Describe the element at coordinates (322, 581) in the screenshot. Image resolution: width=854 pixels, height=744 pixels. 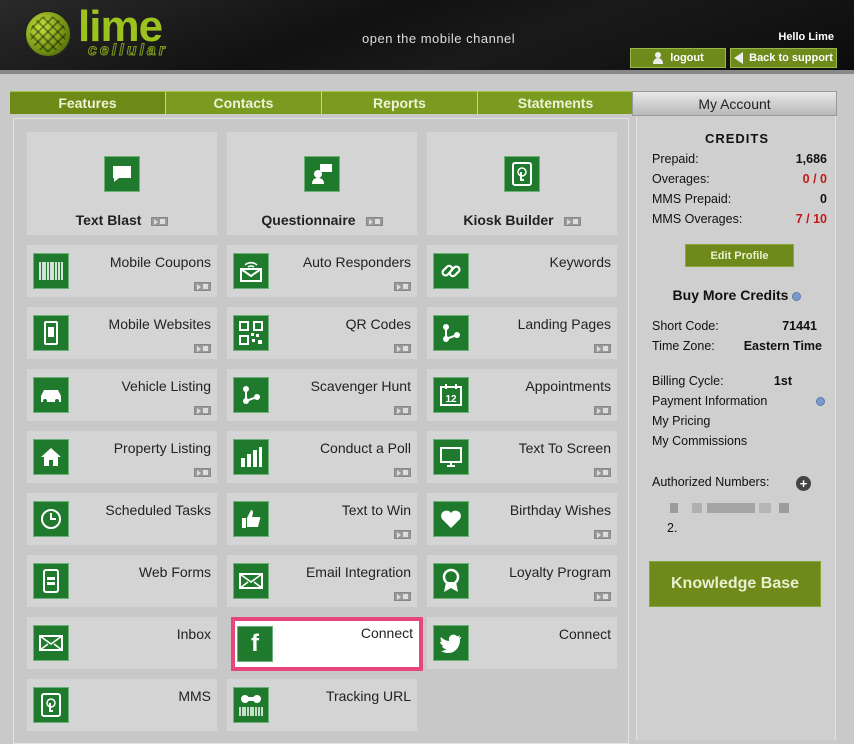
I see `feature-email-integration: Email Integration` at that location.